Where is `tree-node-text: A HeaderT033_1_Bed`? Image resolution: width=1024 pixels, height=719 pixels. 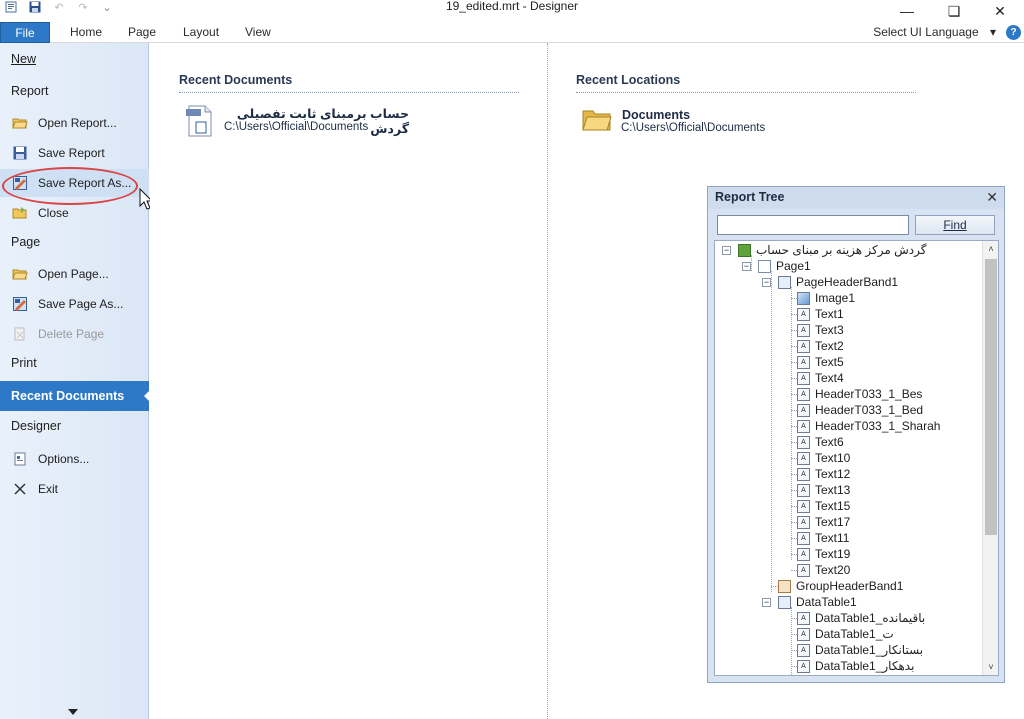
tree-node-text: A HeaderT033_1_Bed is located at coordinates (860, 410).